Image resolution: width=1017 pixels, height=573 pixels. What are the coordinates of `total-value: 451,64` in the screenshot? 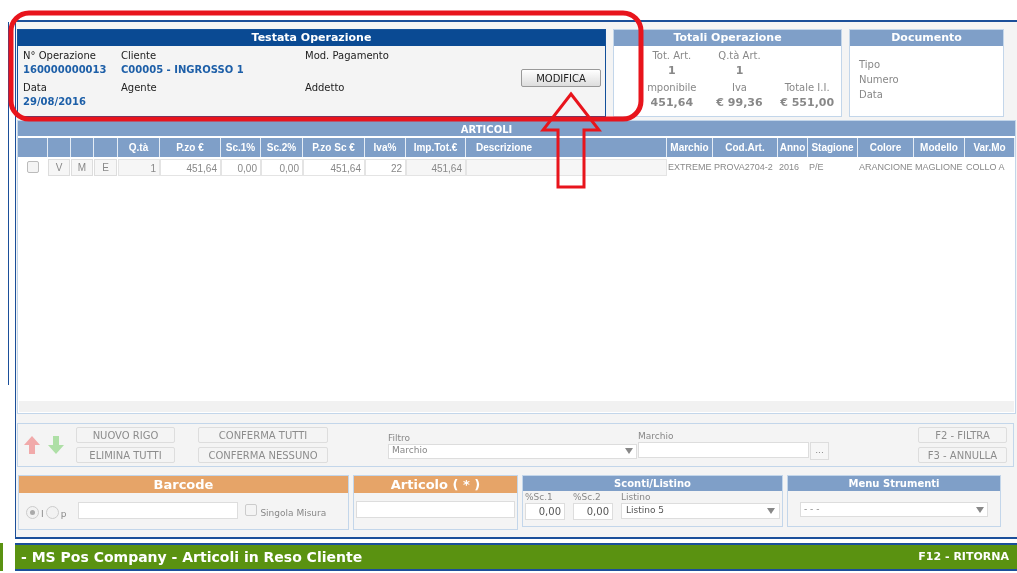 It's located at (672, 103).